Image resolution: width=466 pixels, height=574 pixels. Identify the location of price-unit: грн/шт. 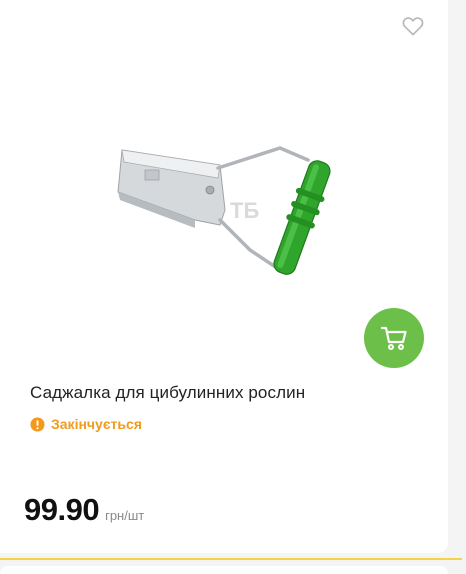
(125, 515).